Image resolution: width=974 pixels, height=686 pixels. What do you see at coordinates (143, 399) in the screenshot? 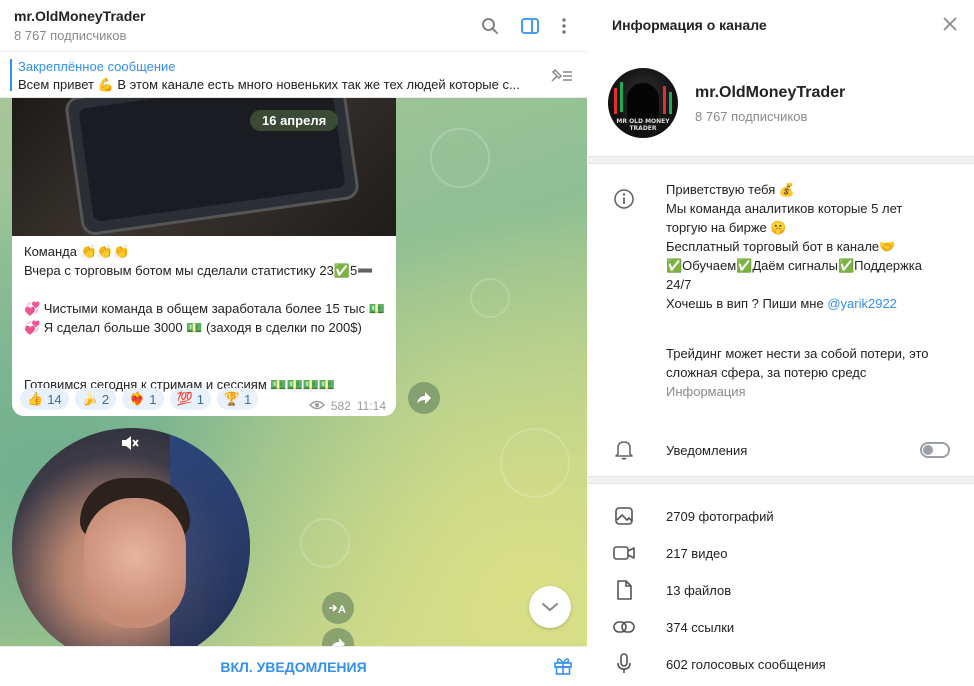
I see `reaction: ❤️‍🔥 1` at bounding box center [143, 399].